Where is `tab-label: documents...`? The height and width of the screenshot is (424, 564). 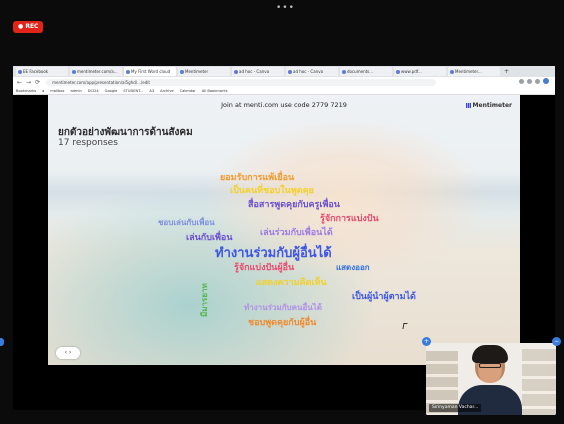
tab-label: documents... is located at coordinates (360, 71).